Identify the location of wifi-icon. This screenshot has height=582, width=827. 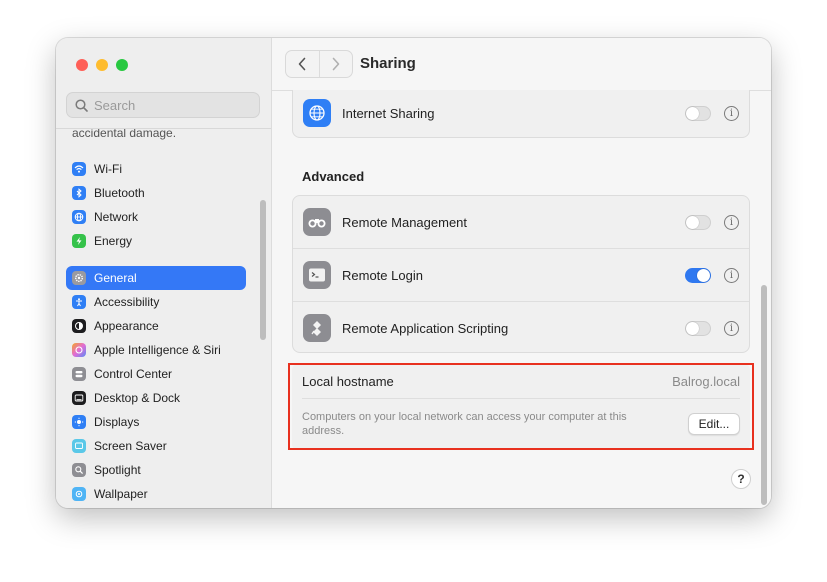
(79, 169).